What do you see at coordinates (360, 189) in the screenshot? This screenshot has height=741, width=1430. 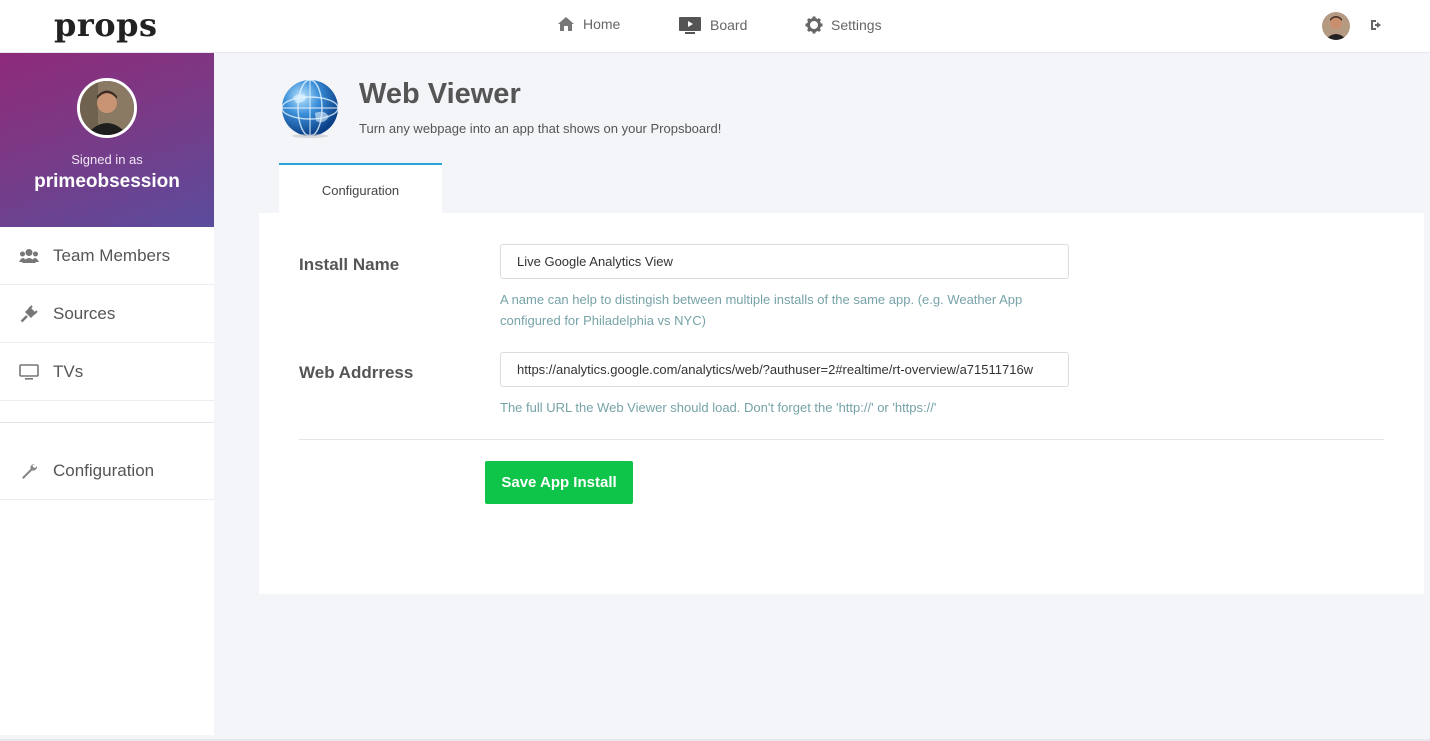 I see `tab-configuration: Configuration` at bounding box center [360, 189].